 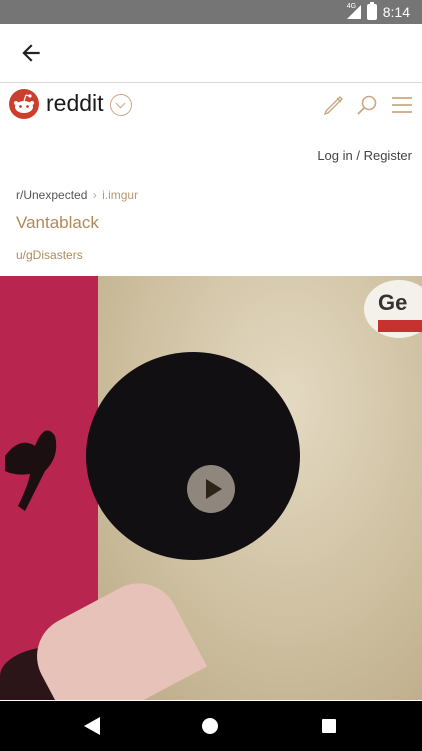 What do you see at coordinates (57, 223) in the screenshot?
I see `post-title: Vantablack` at bounding box center [57, 223].